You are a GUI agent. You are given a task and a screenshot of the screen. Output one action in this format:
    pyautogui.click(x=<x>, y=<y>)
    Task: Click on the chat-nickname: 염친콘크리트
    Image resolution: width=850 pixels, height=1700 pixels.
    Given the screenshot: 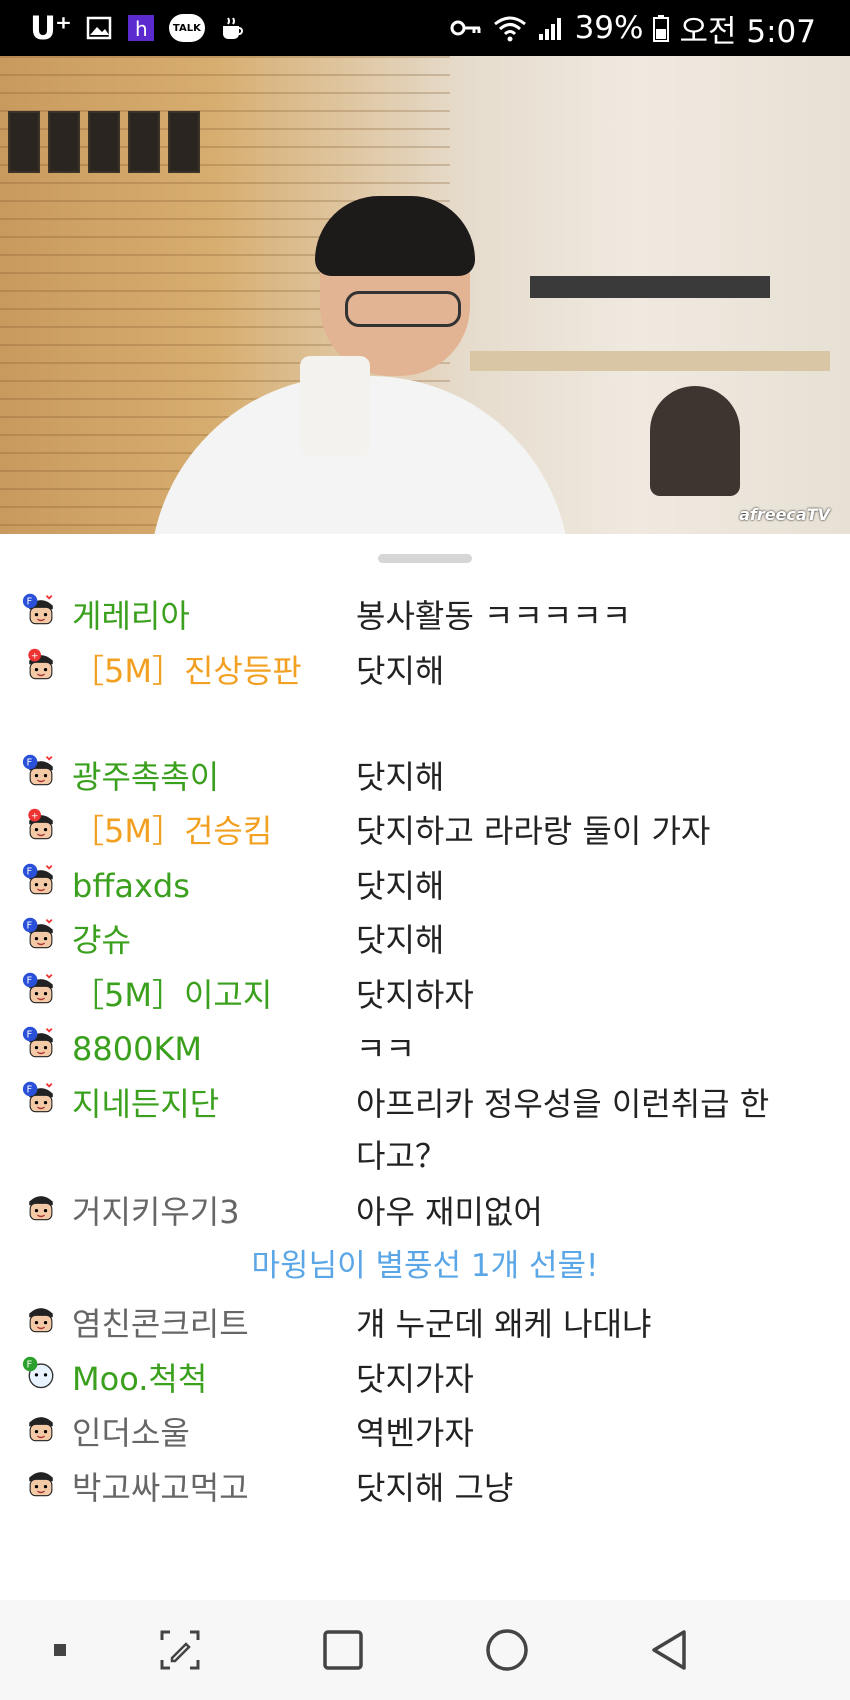 What is the action you would take?
    pyautogui.click(x=187, y=1324)
    